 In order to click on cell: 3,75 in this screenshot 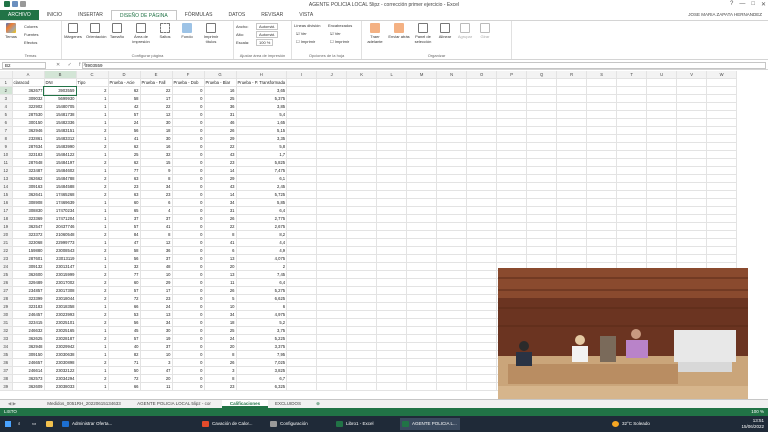, I will do `click(262, 331)`.